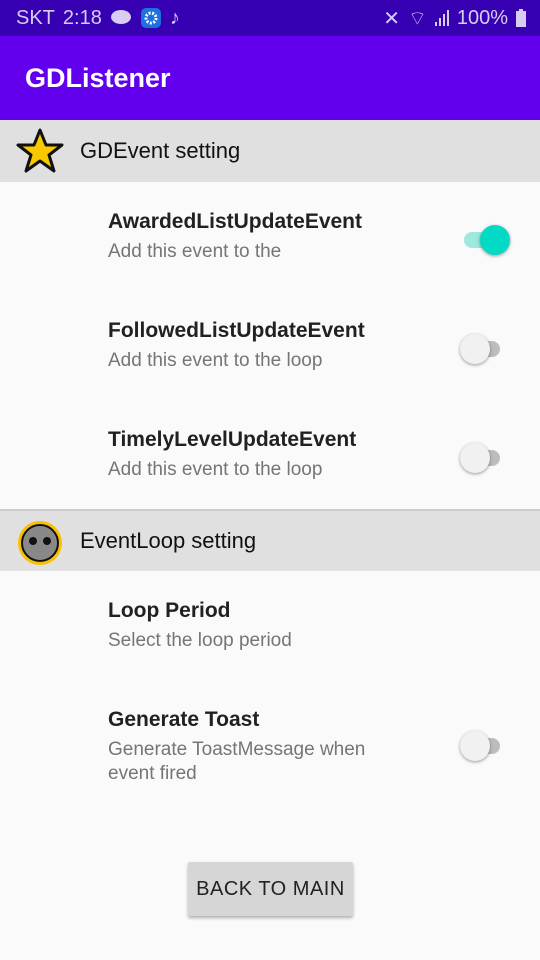 The image size is (540, 960). I want to click on timely-toggle, so click(480, 458).